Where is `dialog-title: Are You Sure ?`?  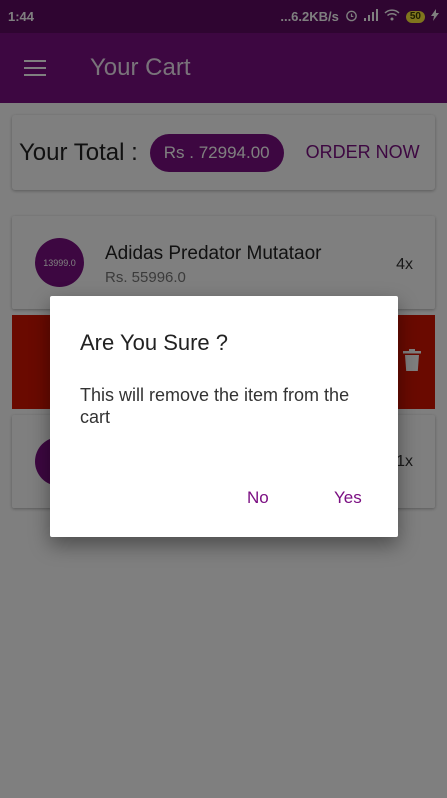 dialog-title: Are You Sure ? is located at coordinates (154, 342).